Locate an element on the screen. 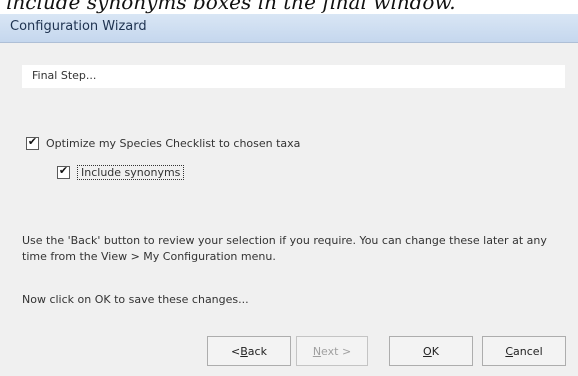 The height and width of the screenshot is (376, 578). back-button: < Back is located at coordinates (249, 351).